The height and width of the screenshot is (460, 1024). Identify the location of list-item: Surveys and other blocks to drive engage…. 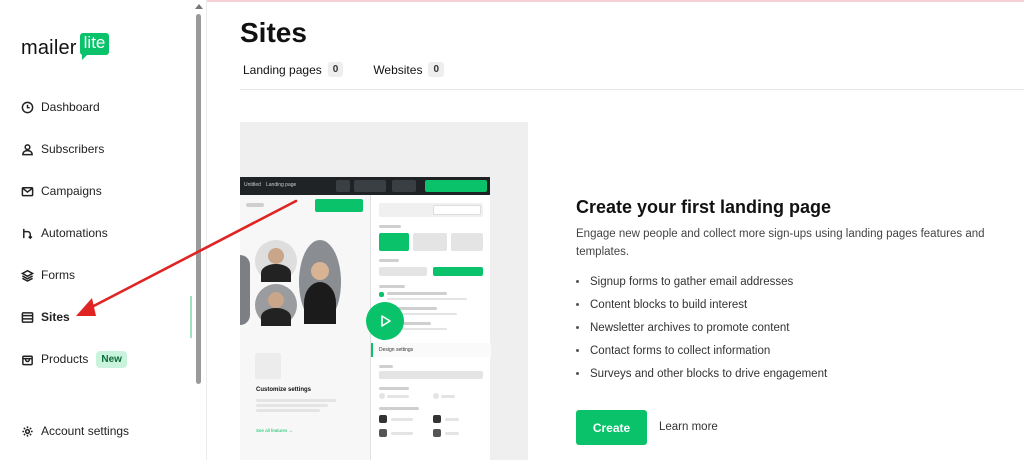
(701, 373).